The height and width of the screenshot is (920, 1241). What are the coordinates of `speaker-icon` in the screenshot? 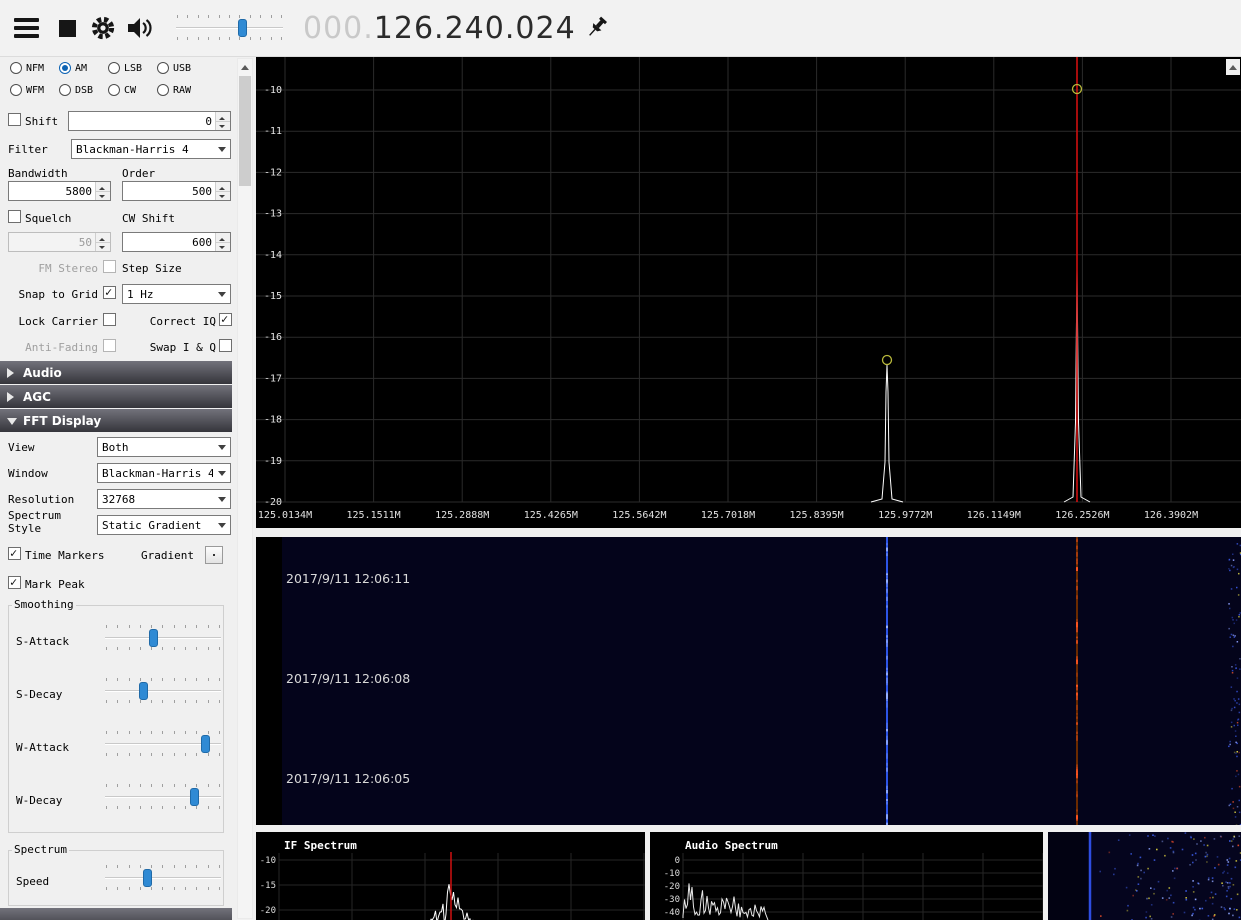 It's located at (140, 28).